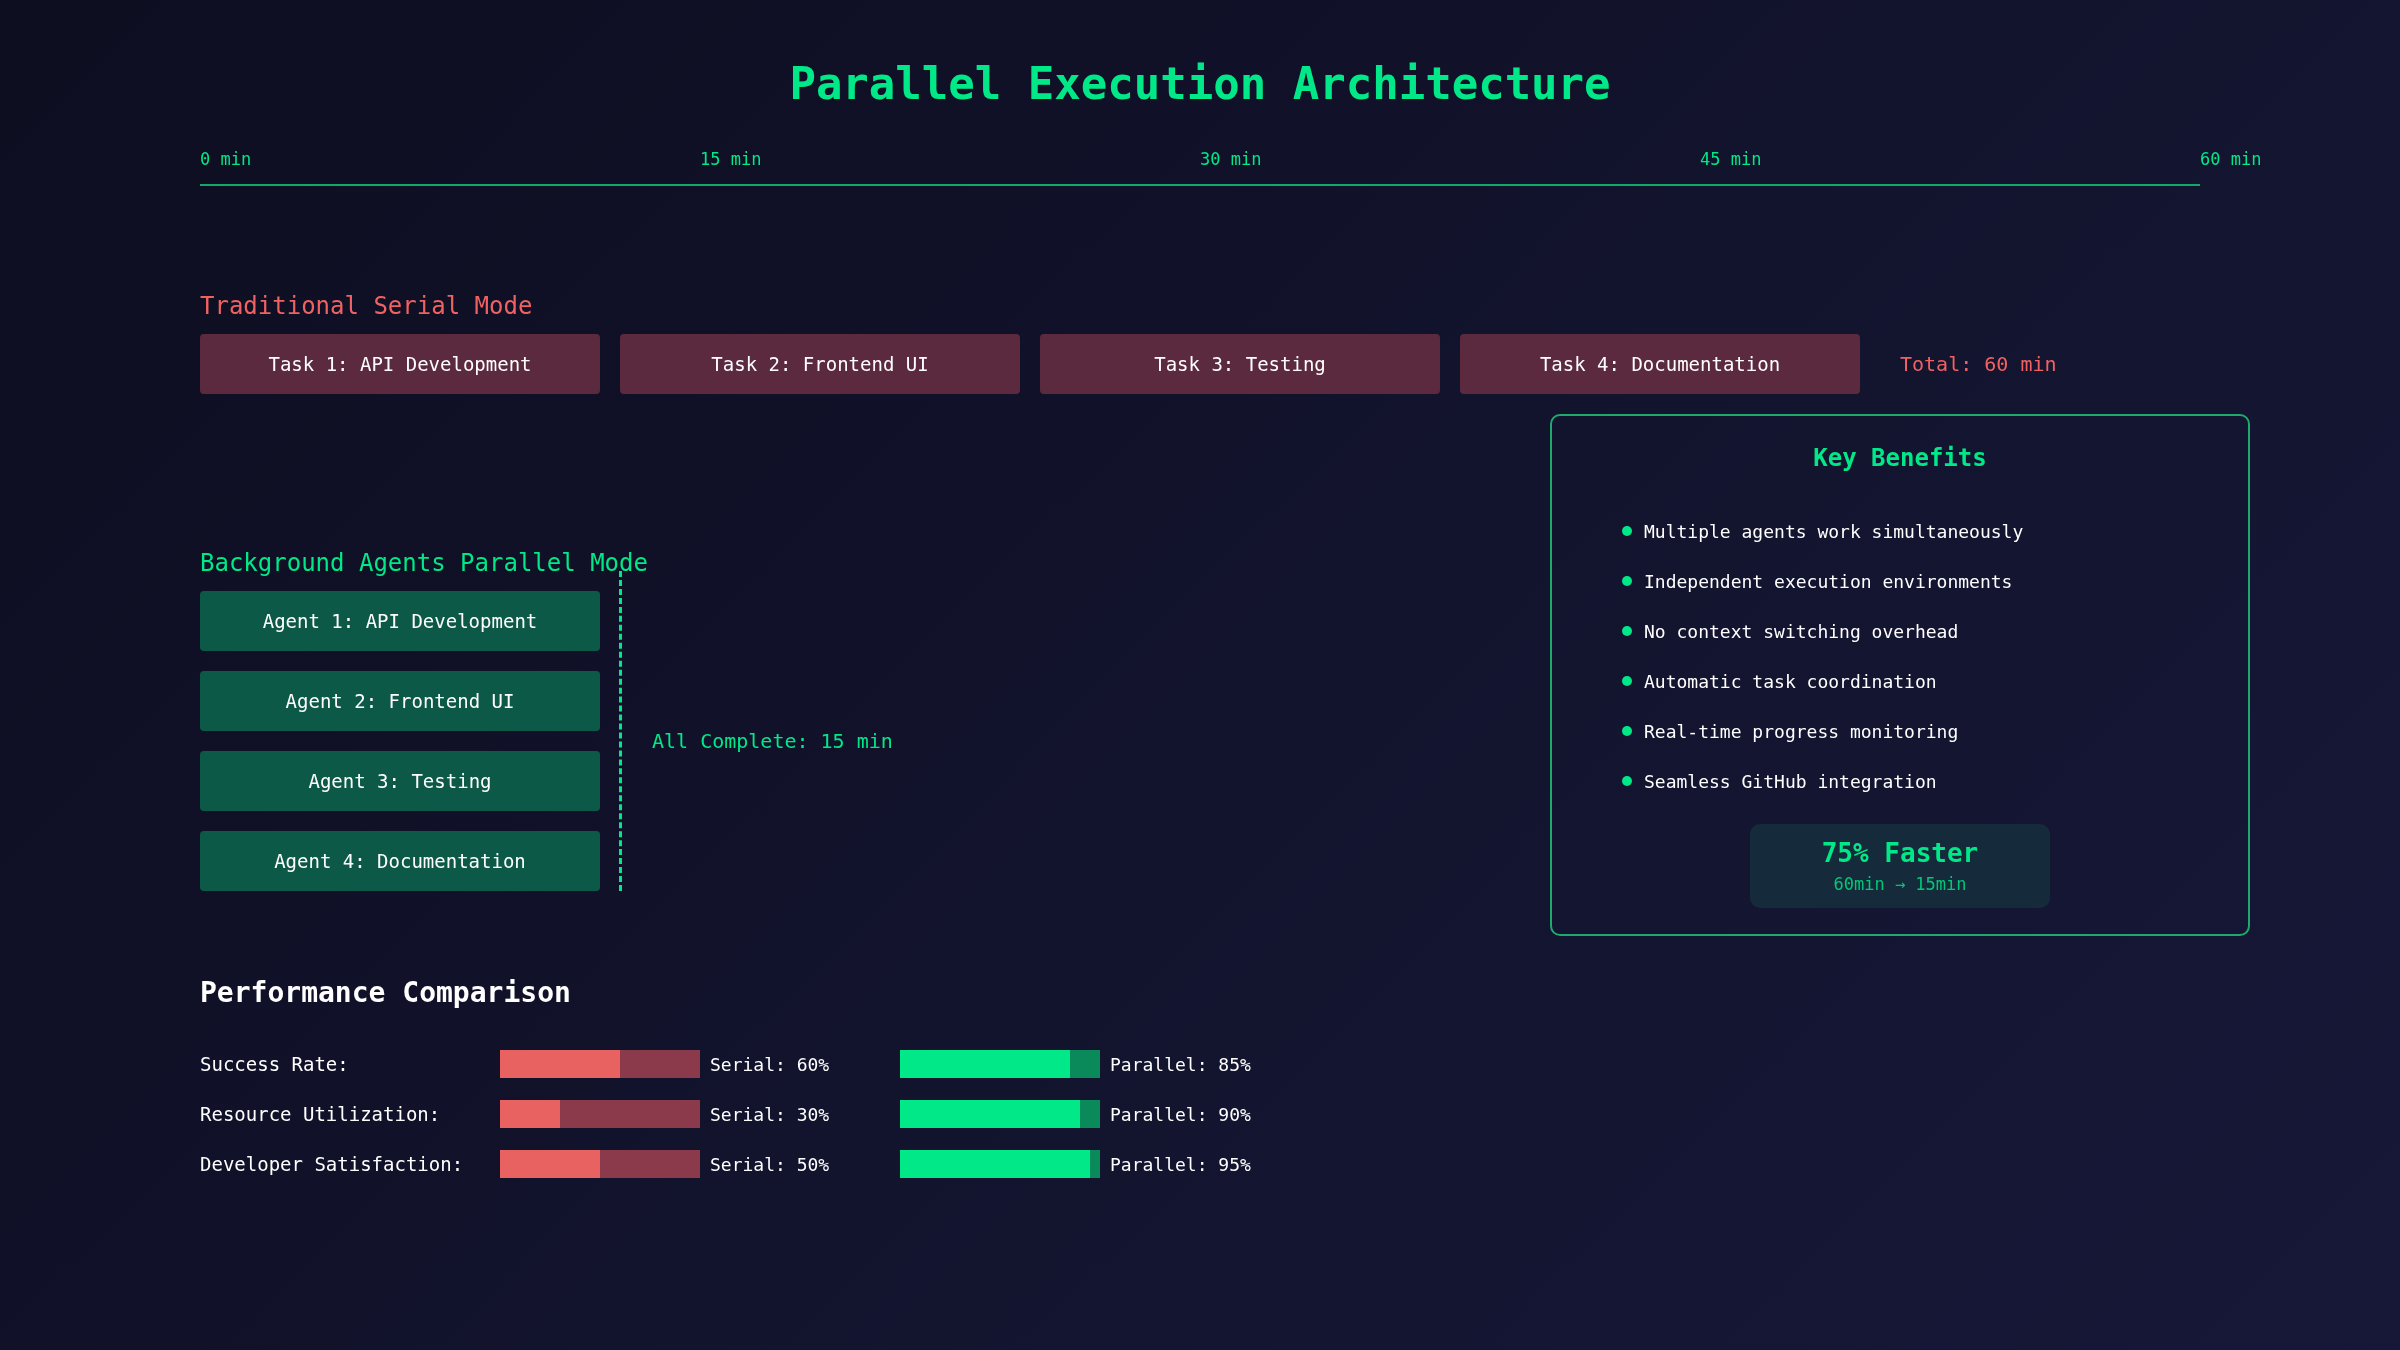  What do you see at coordinates (770, 1114) in the screenshot?
I see `serial-reading: Serial: 30%` at bounding box center [770, 1114].